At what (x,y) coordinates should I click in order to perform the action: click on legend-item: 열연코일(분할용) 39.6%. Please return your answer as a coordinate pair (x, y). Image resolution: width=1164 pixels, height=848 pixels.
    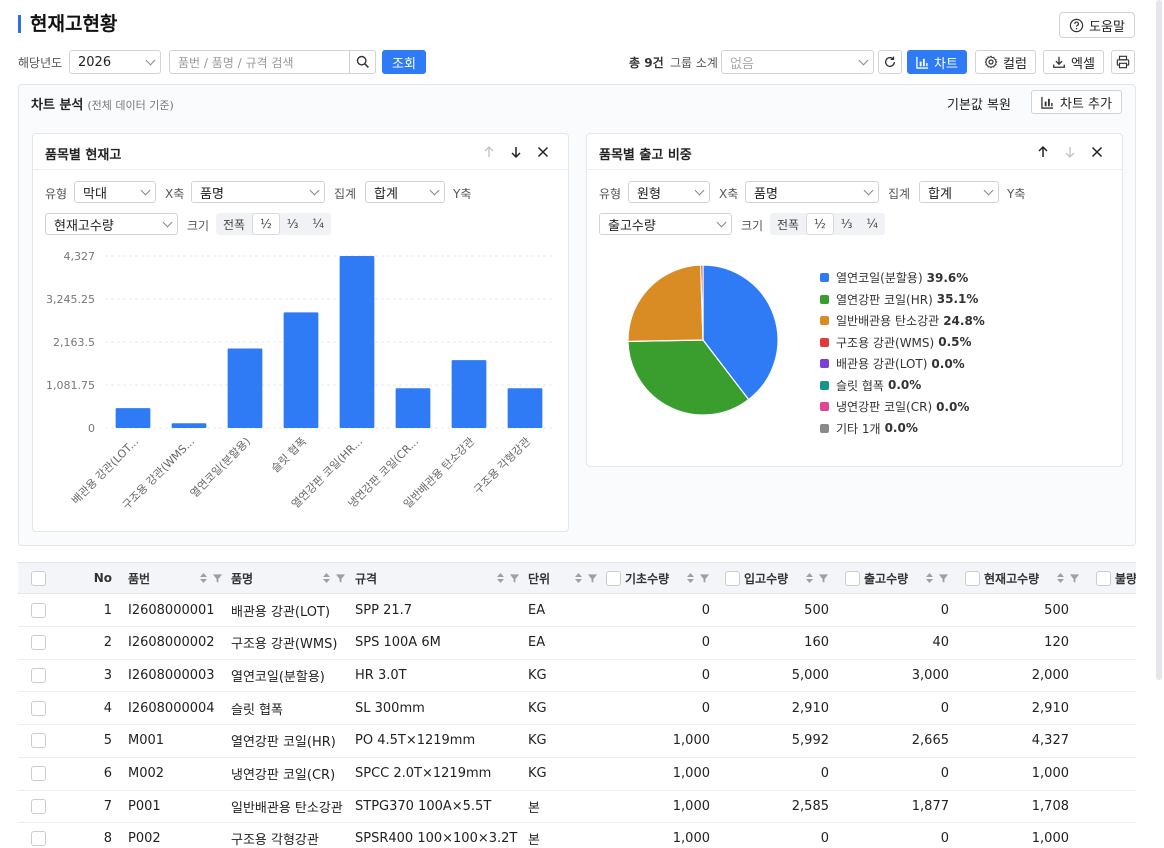
    Looking at the image, I should click on (902, 278).